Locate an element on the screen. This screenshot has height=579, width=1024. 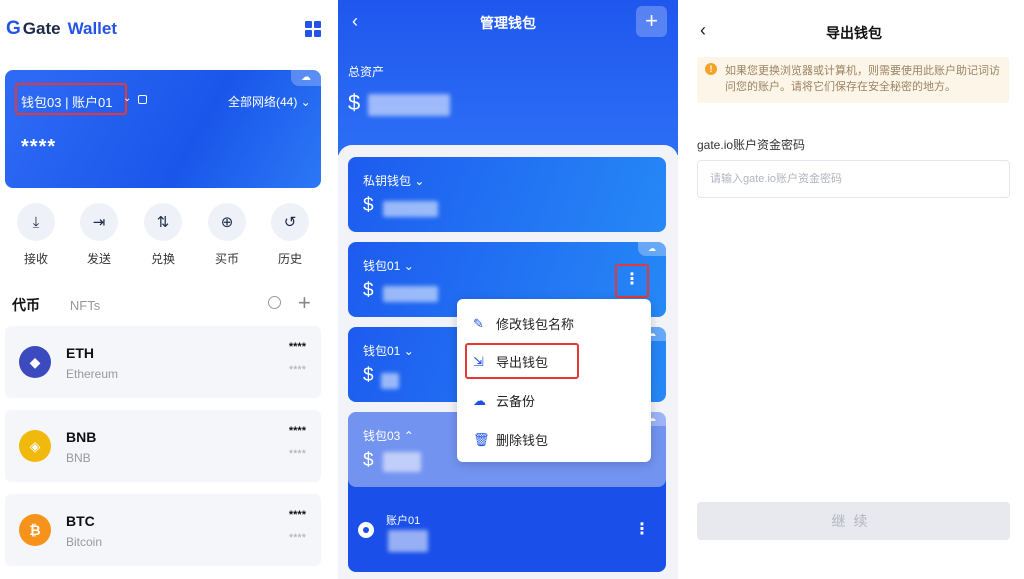
bnb-icon: ◈ is located at coordinates (35, 446).